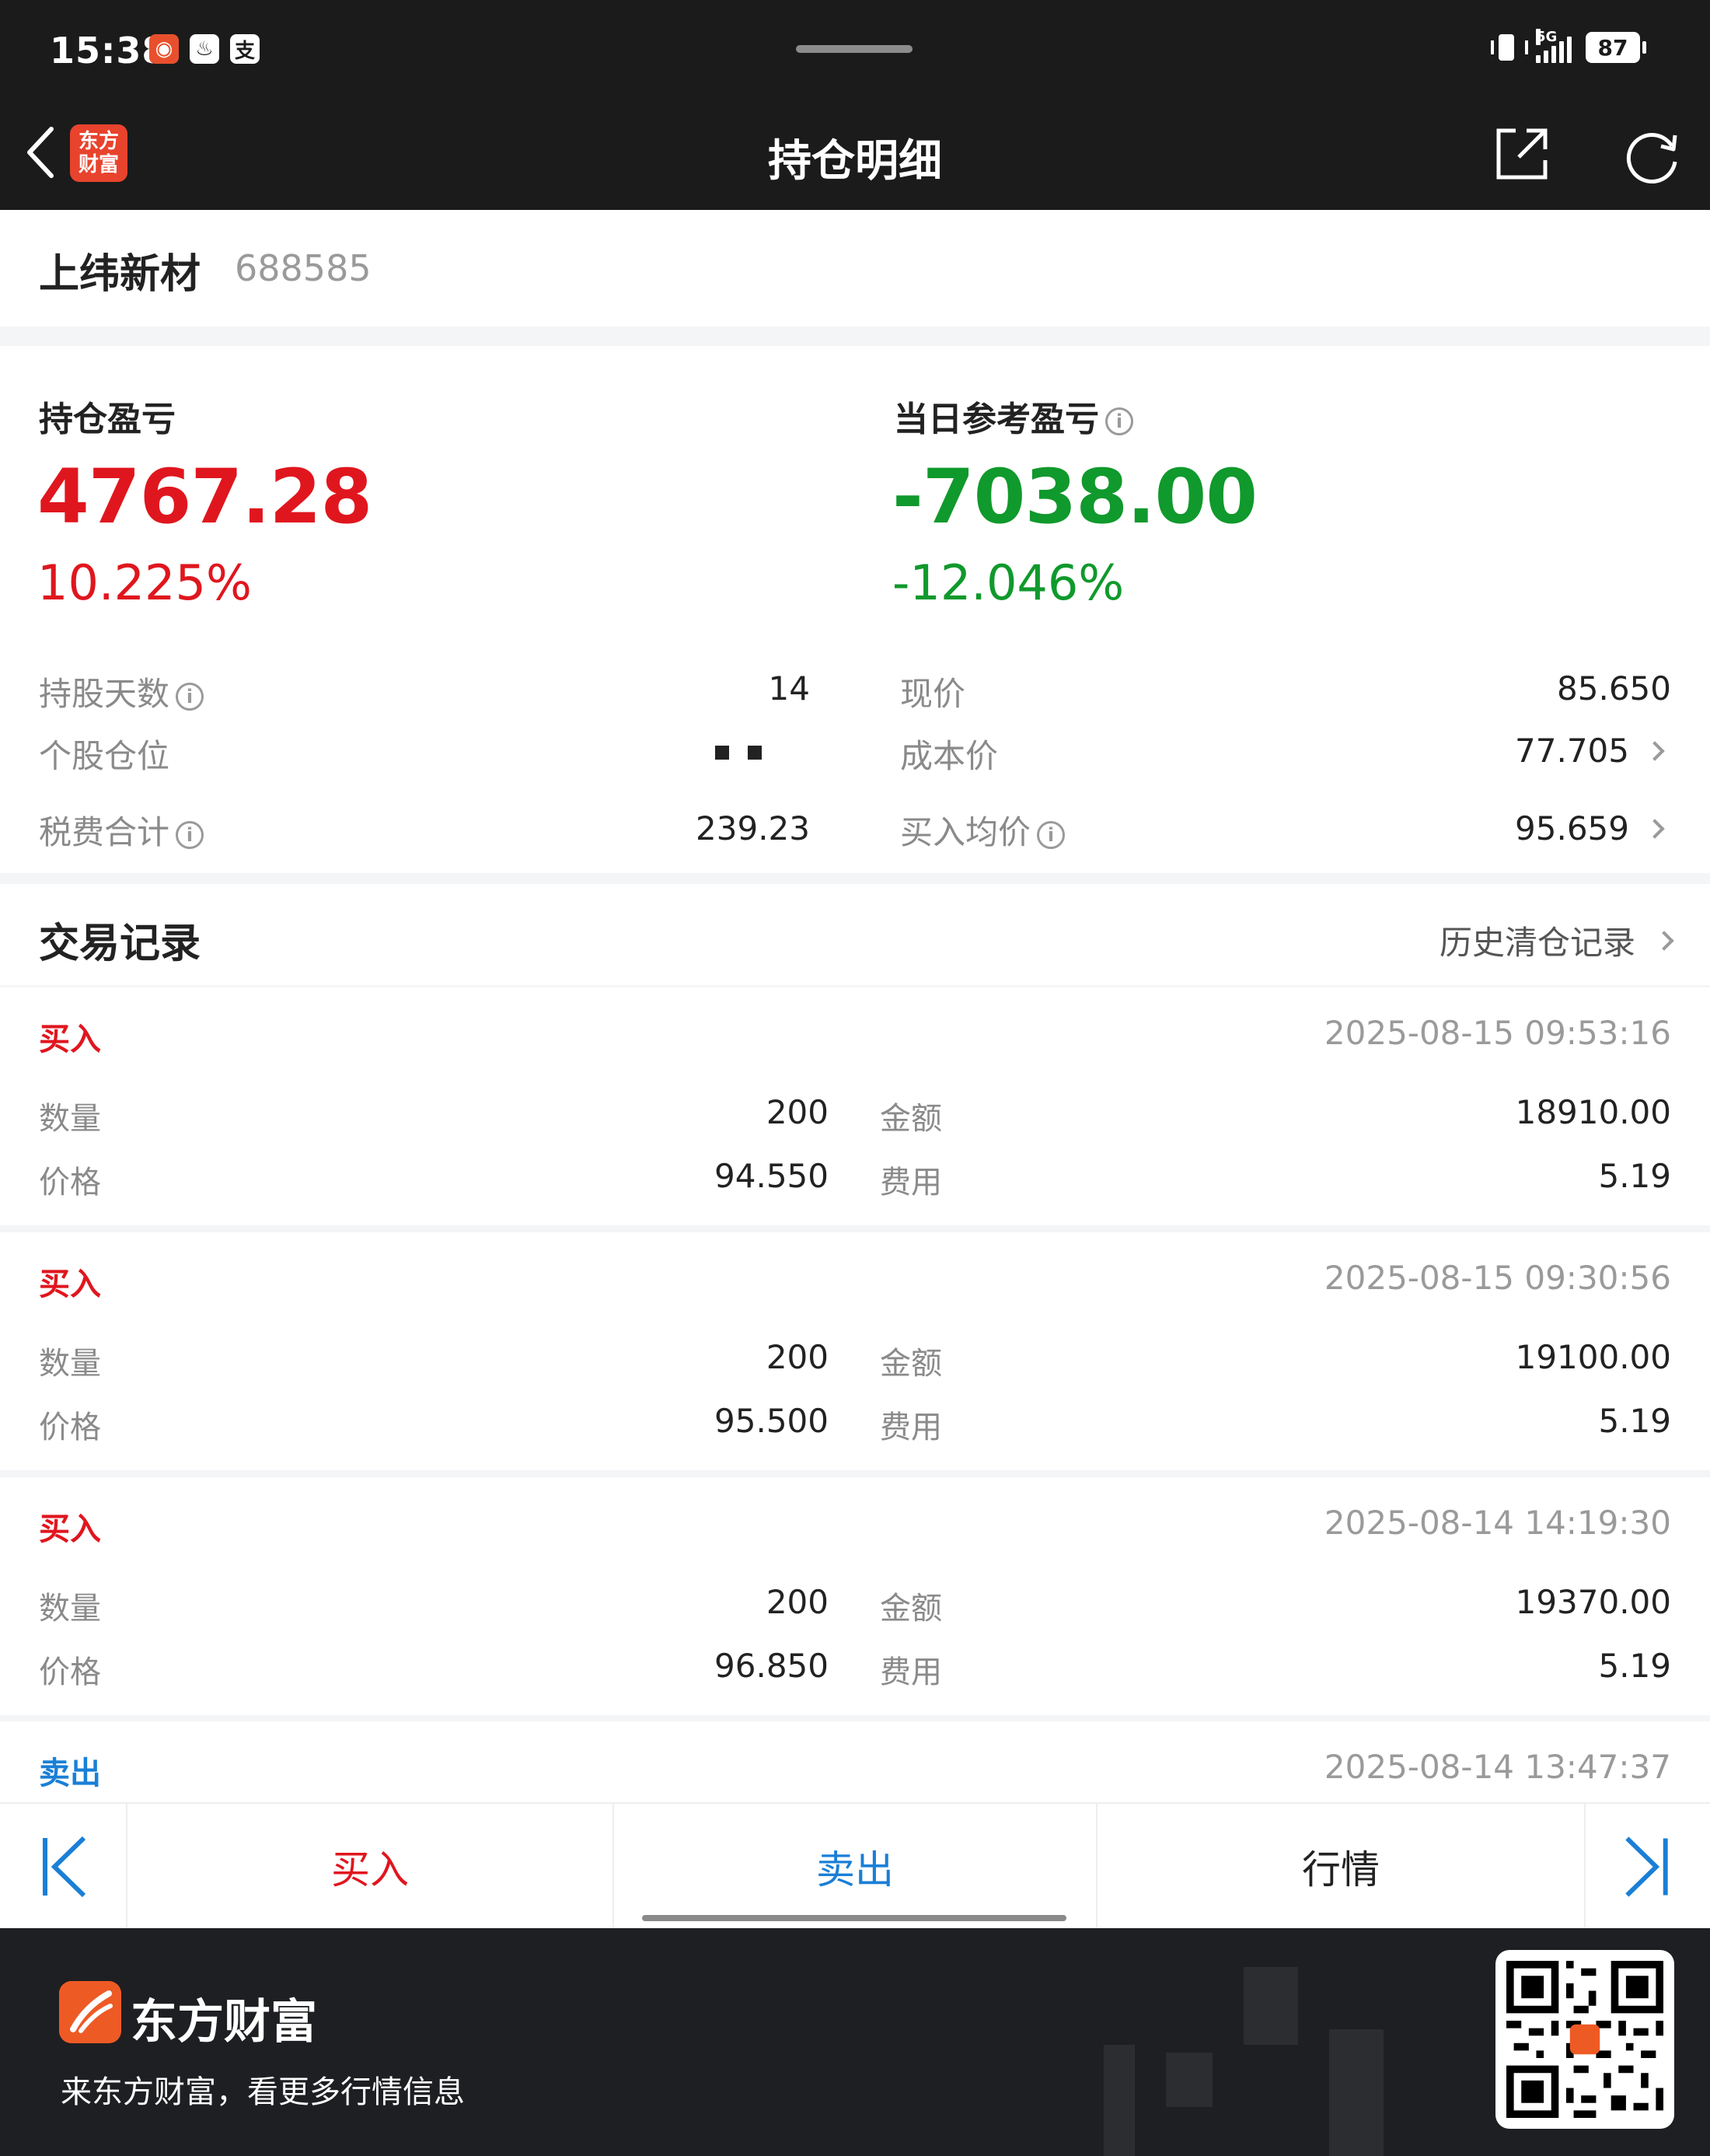  Describe the element at coordinates (855, 2042) in the screenshot. I see `promo-banner: 东方财富 来东方财富，看更多行情信息` at that location.